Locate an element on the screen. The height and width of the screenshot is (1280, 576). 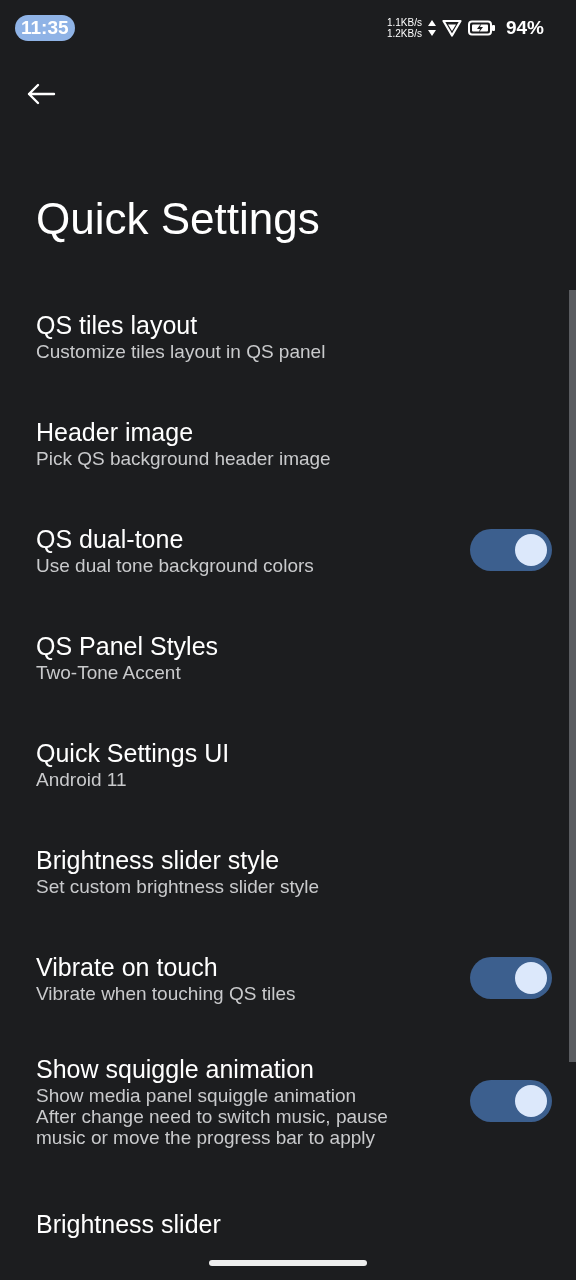
setting-summary: Vibrate when touching QS tiles is located at coordinates (166, 993).